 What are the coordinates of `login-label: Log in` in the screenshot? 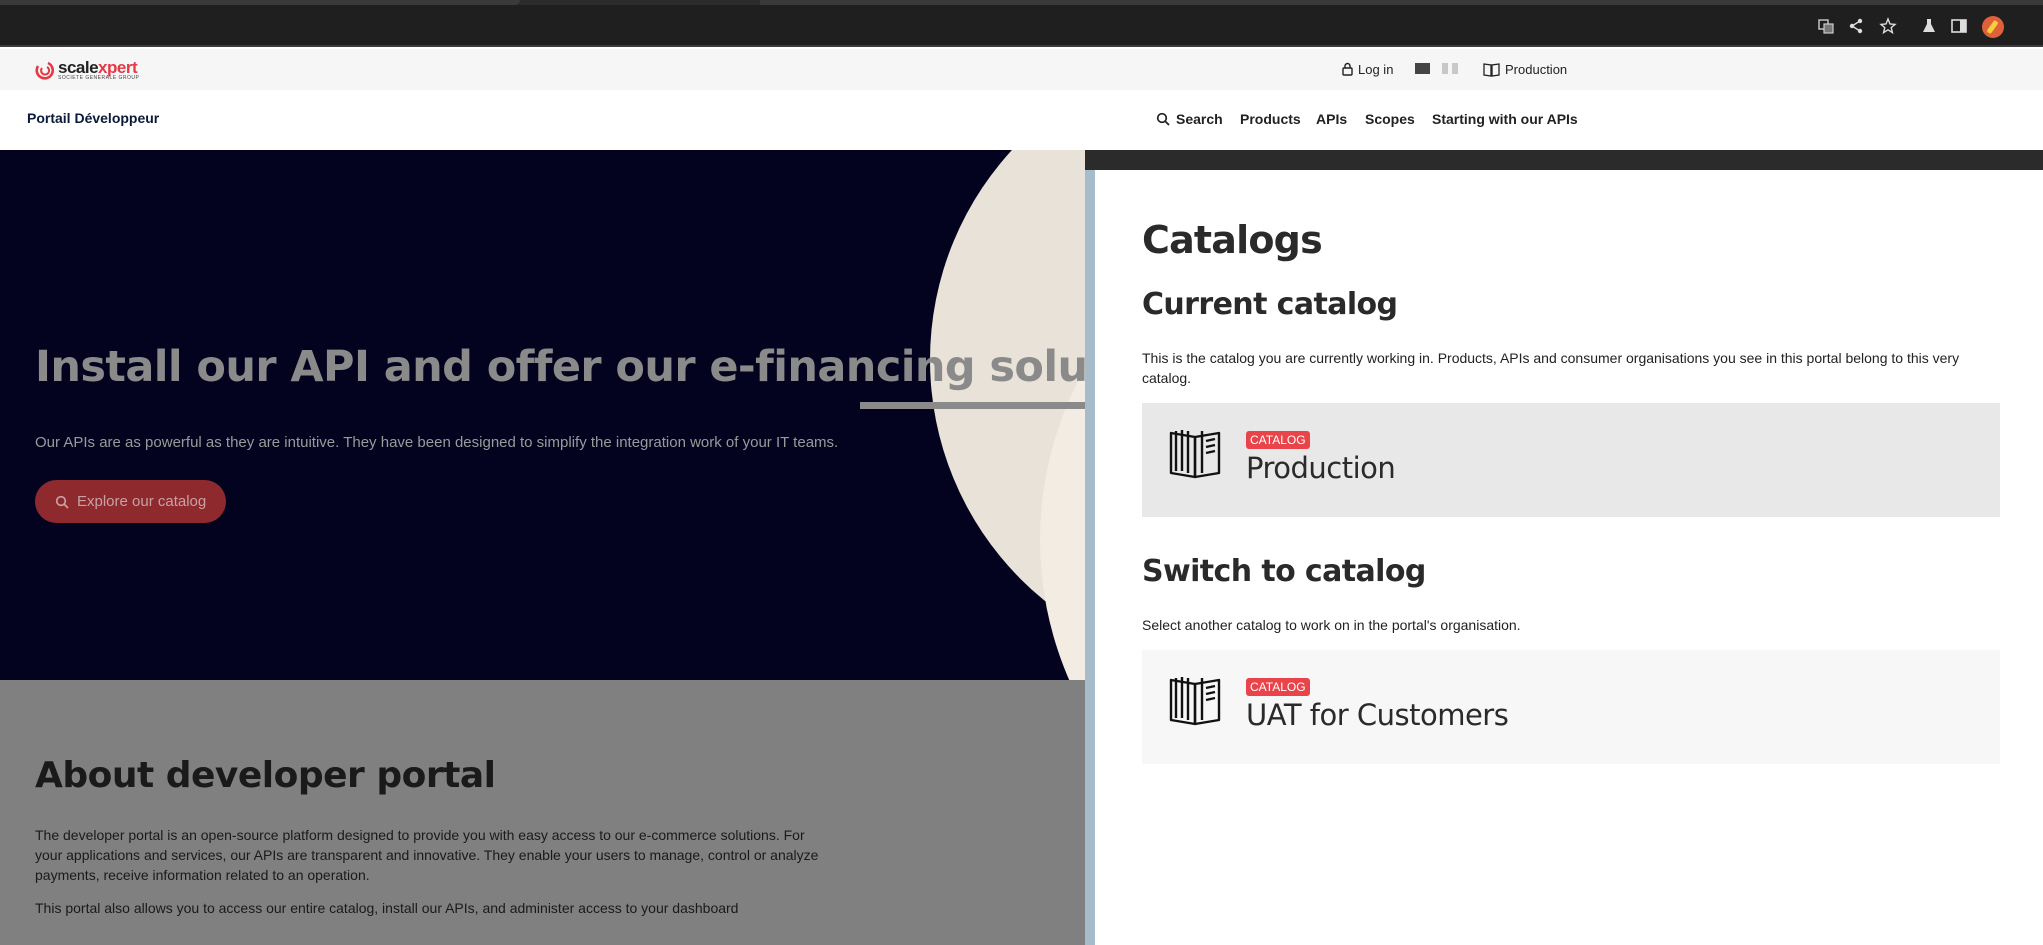 It's located at (1376, 69).